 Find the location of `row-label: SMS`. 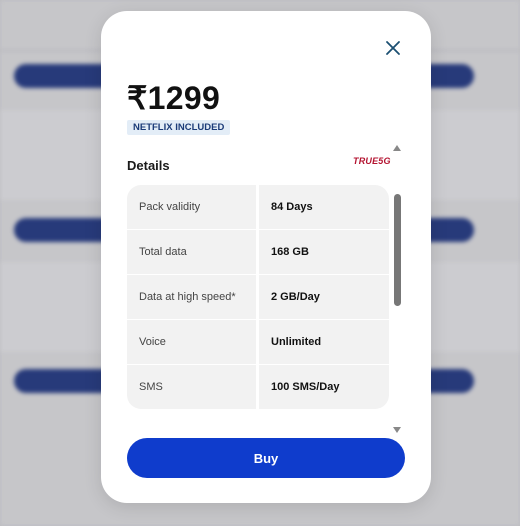

row-label: SMS is located at coordinates (191, 387).